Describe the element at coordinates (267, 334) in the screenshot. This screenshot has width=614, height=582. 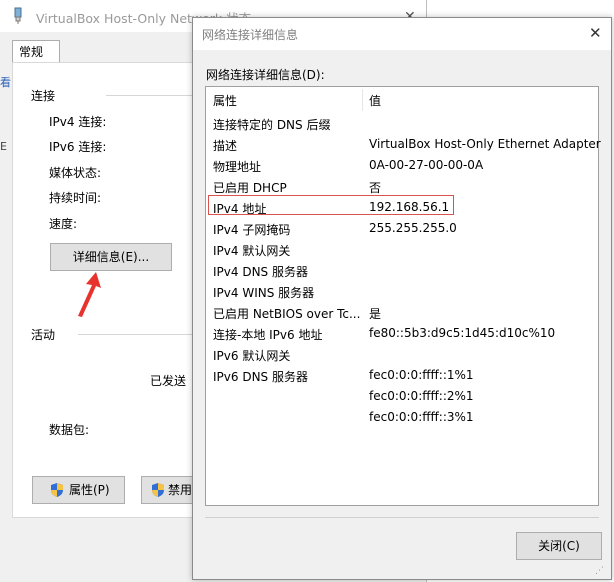
I see `list-item-property: 连接-本地 IPv6 地址` at that location.